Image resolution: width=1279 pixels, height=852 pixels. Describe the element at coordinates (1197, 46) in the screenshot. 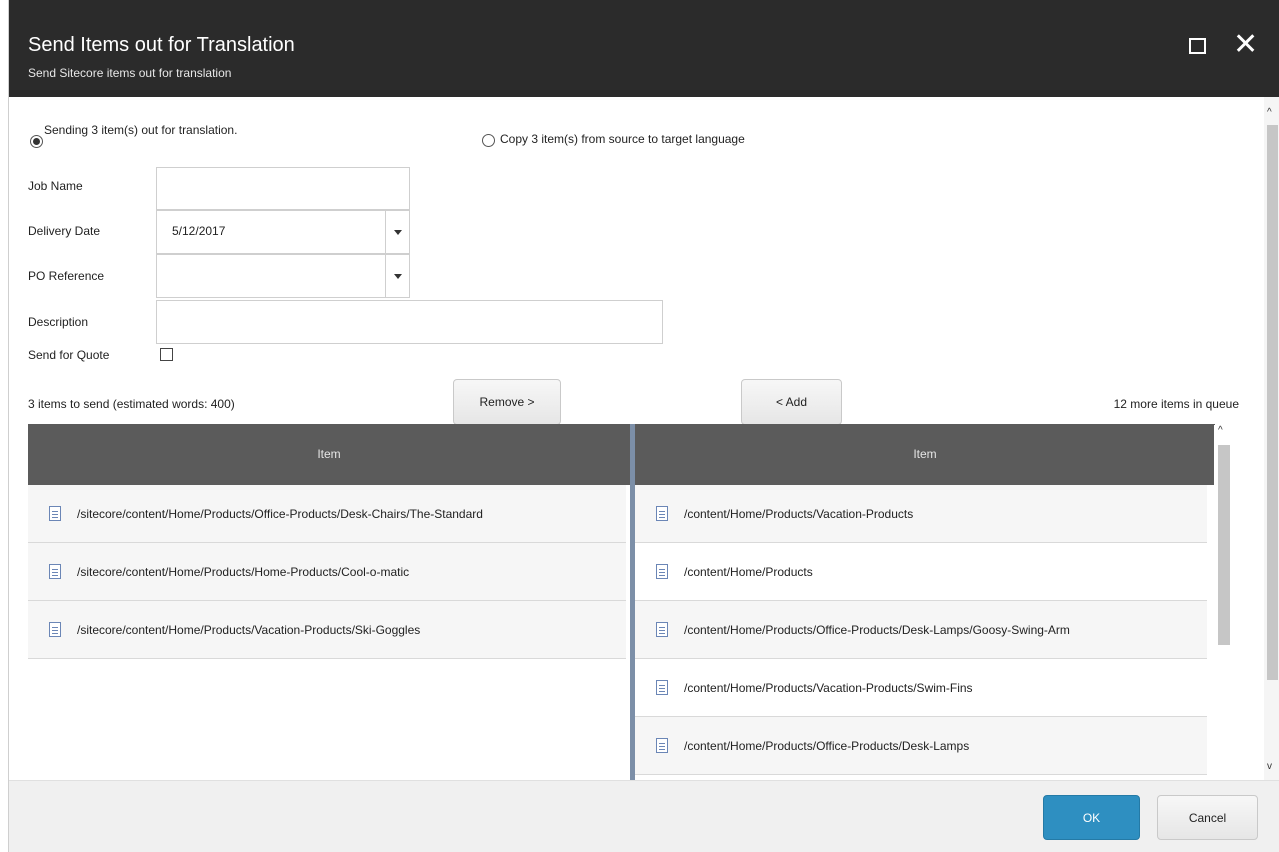

I see `maximize-icon` at that location.